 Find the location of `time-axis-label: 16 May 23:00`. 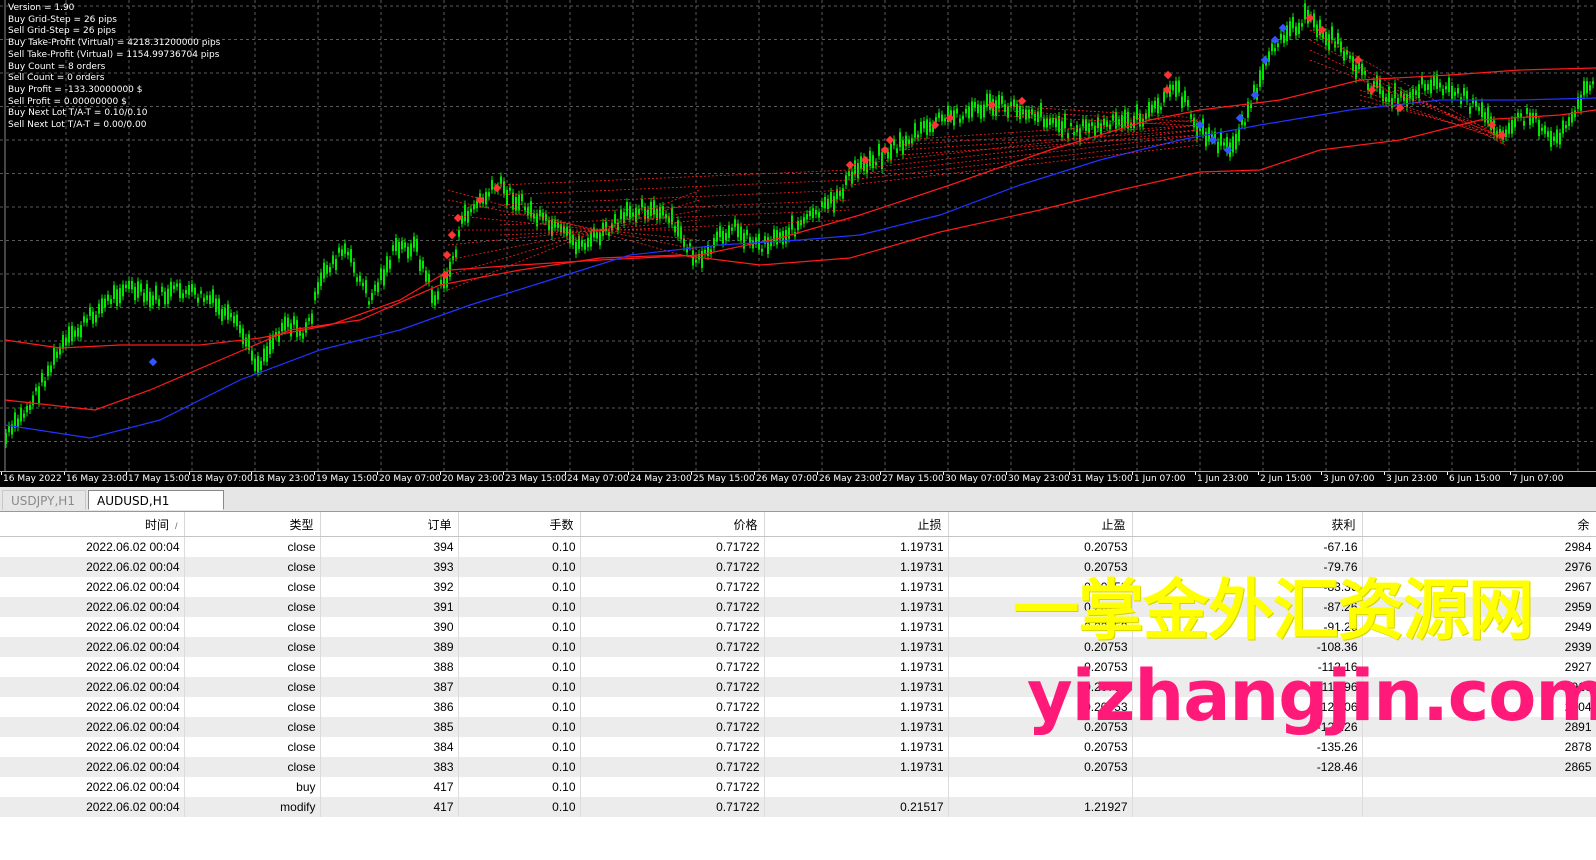

time-axis-label: 16 May 23:00 is located at coordinates (97, 479).